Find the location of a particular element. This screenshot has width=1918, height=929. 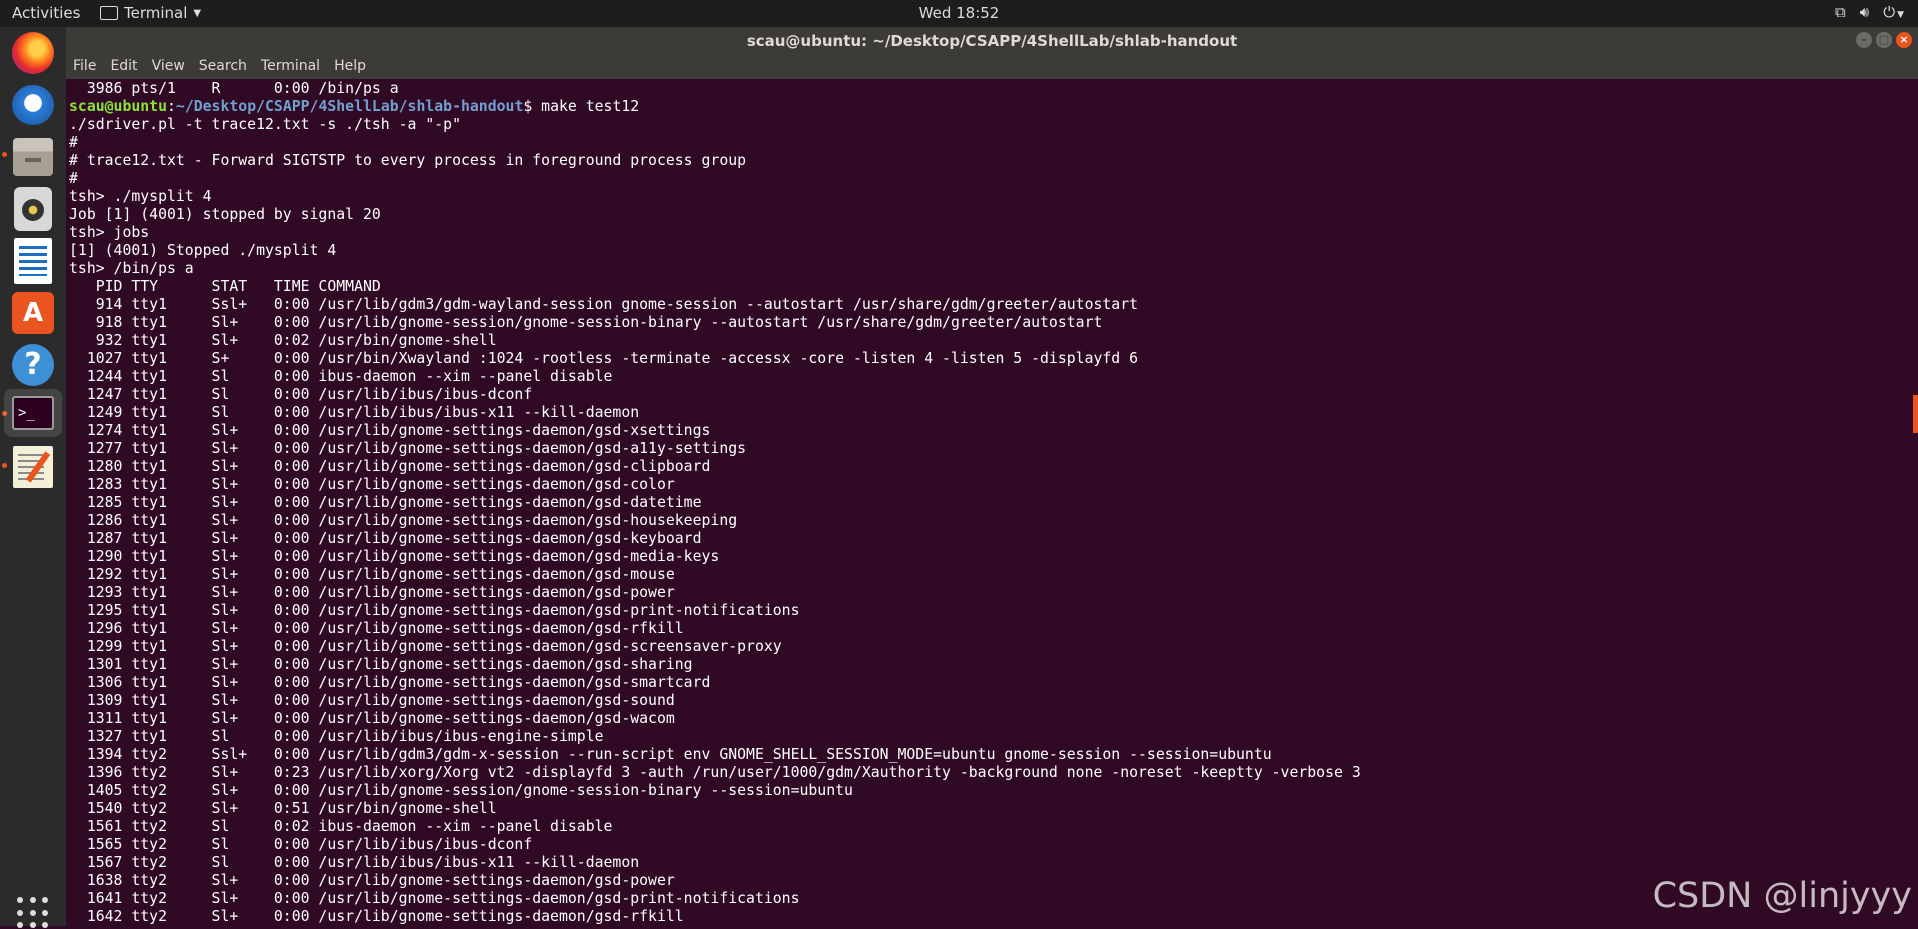

dock-firefox is located at coordinates (33, 53).